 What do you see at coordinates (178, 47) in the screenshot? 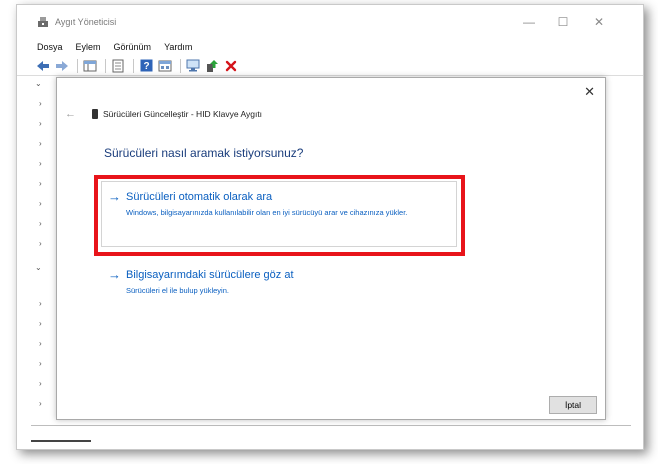
I see `menu-help: Yardım` at bounding box center [178, 47].